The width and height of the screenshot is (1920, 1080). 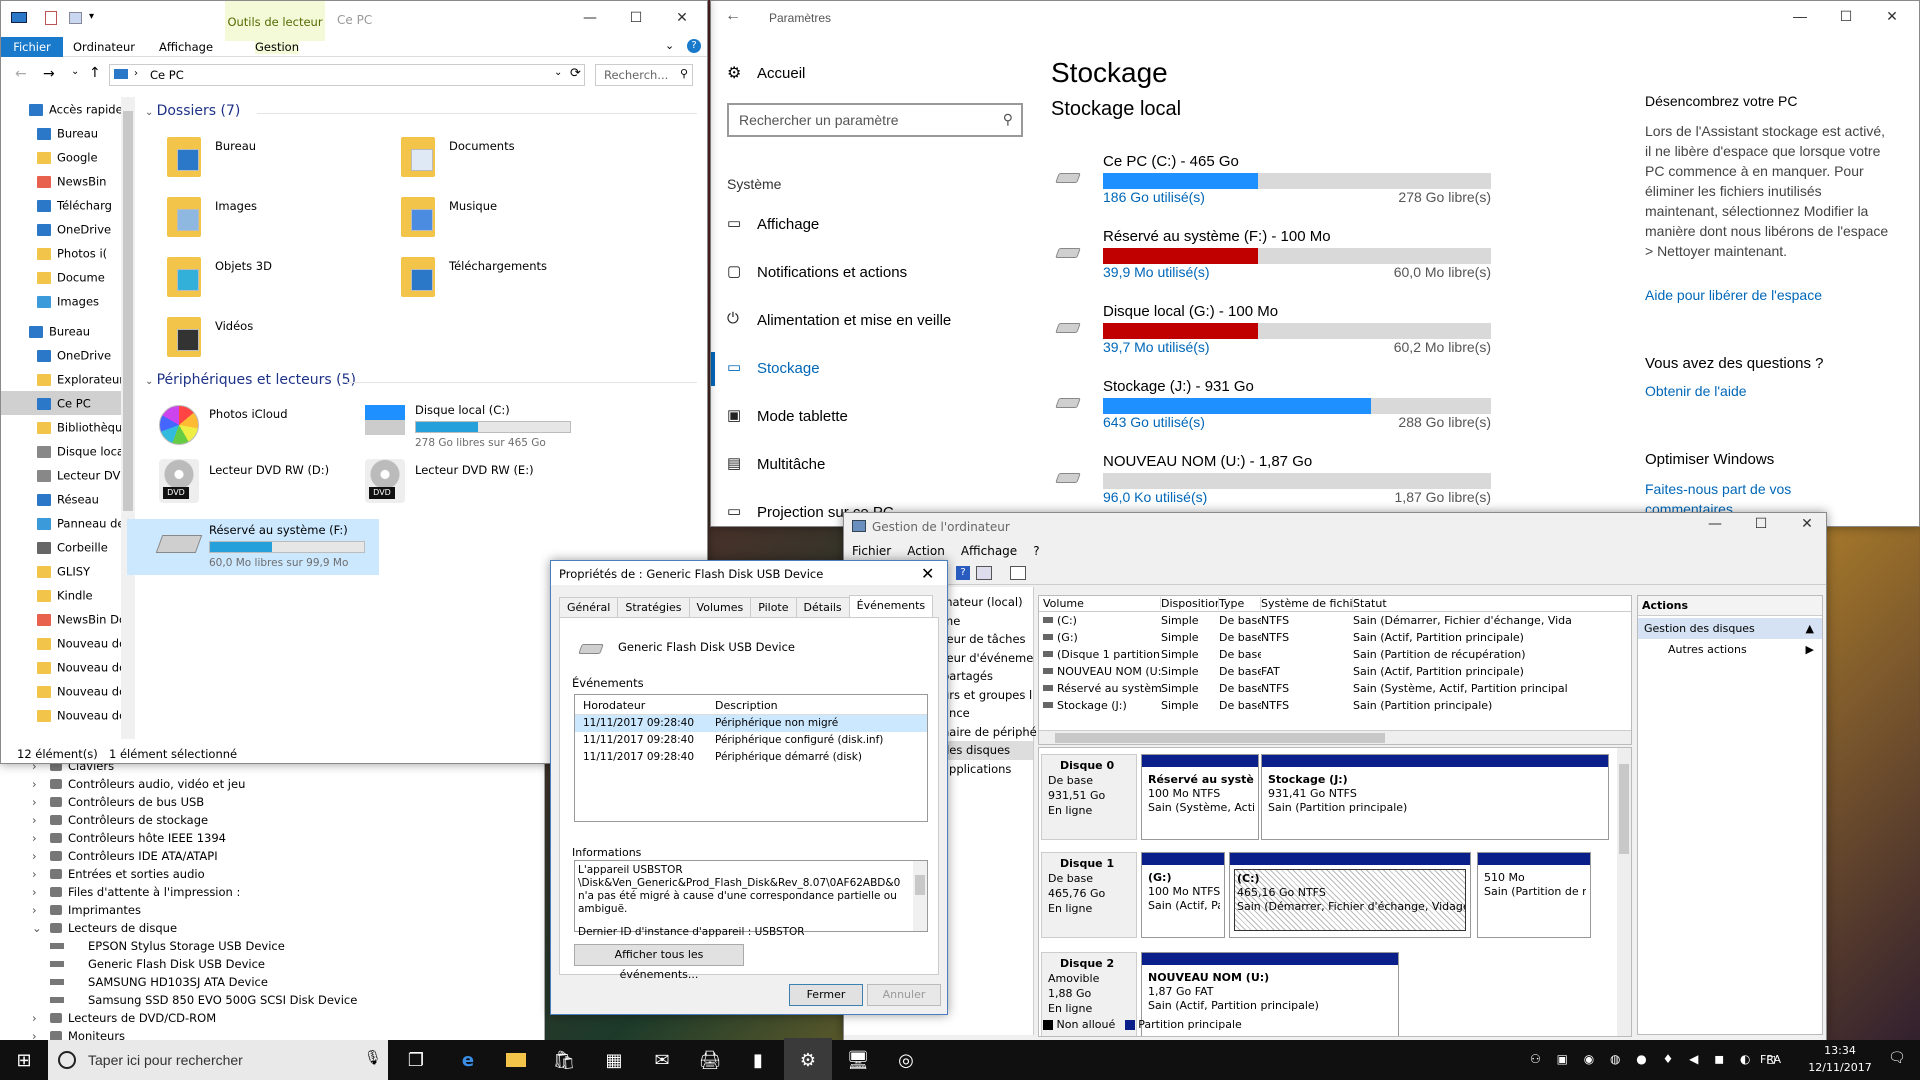 I want to click on devmgr-item: › Contrôleurs de stockage, so click(x=272, y=820).